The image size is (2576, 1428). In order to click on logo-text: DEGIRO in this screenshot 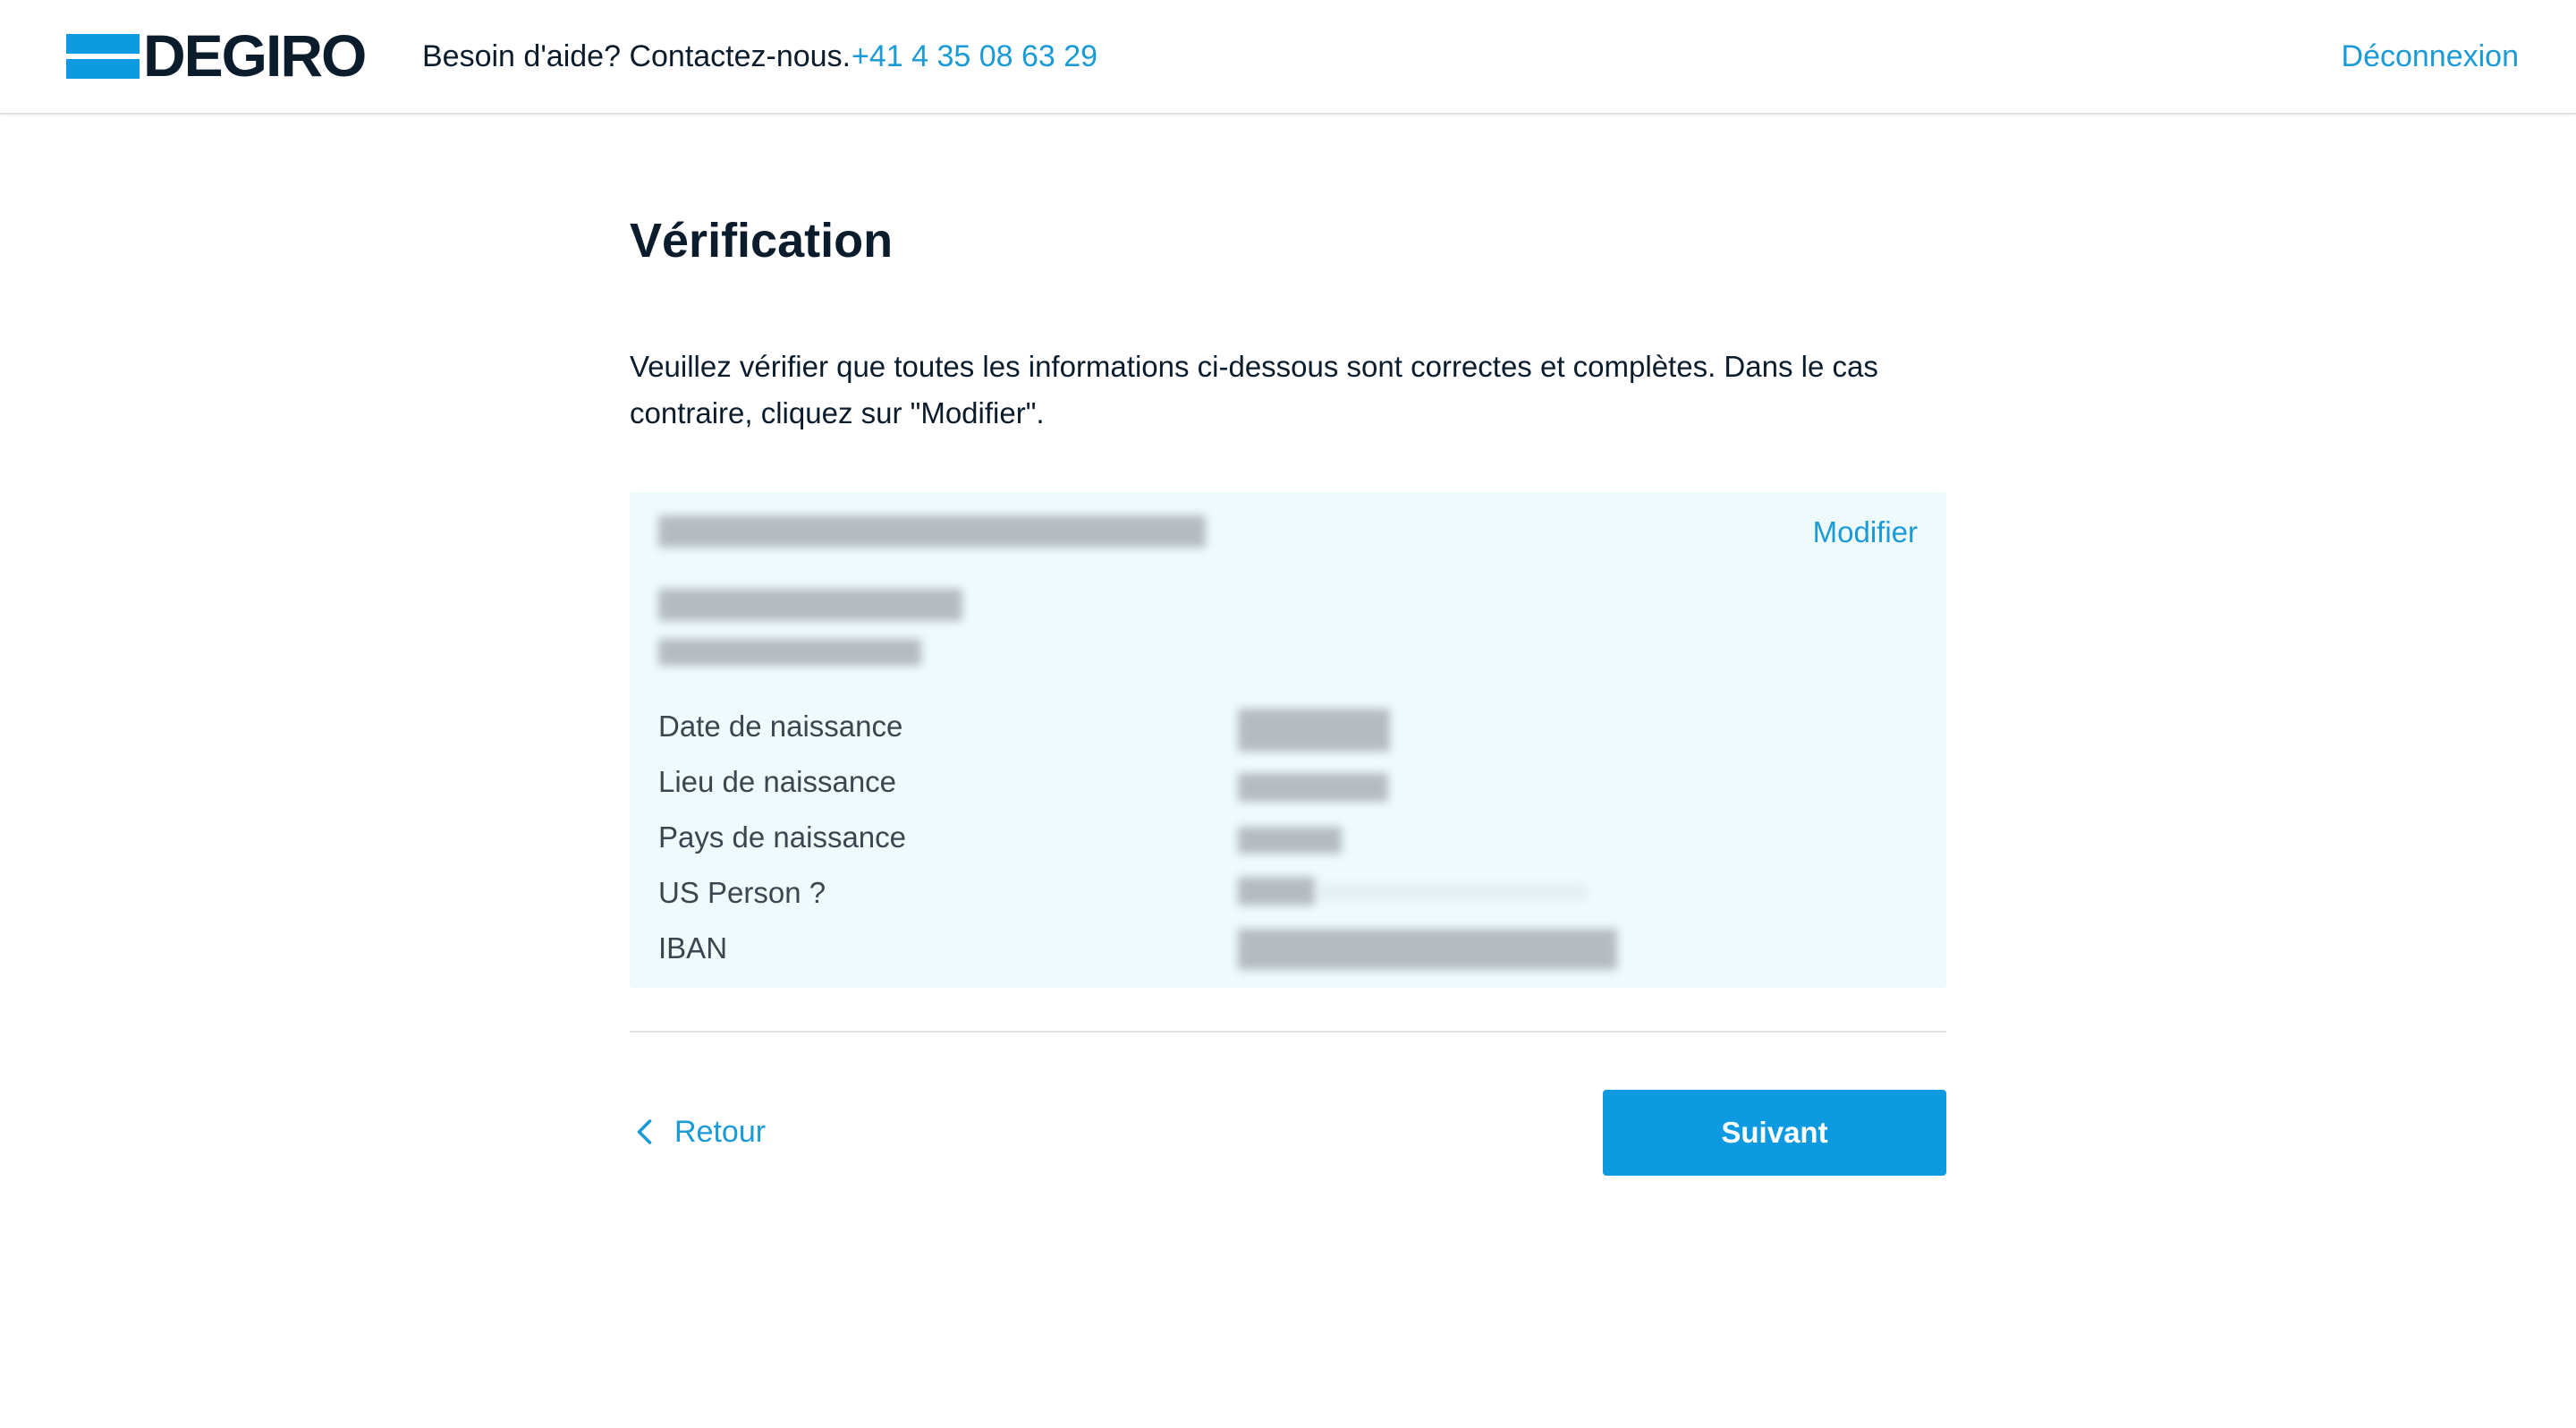, I will do `click(255, 55)`.